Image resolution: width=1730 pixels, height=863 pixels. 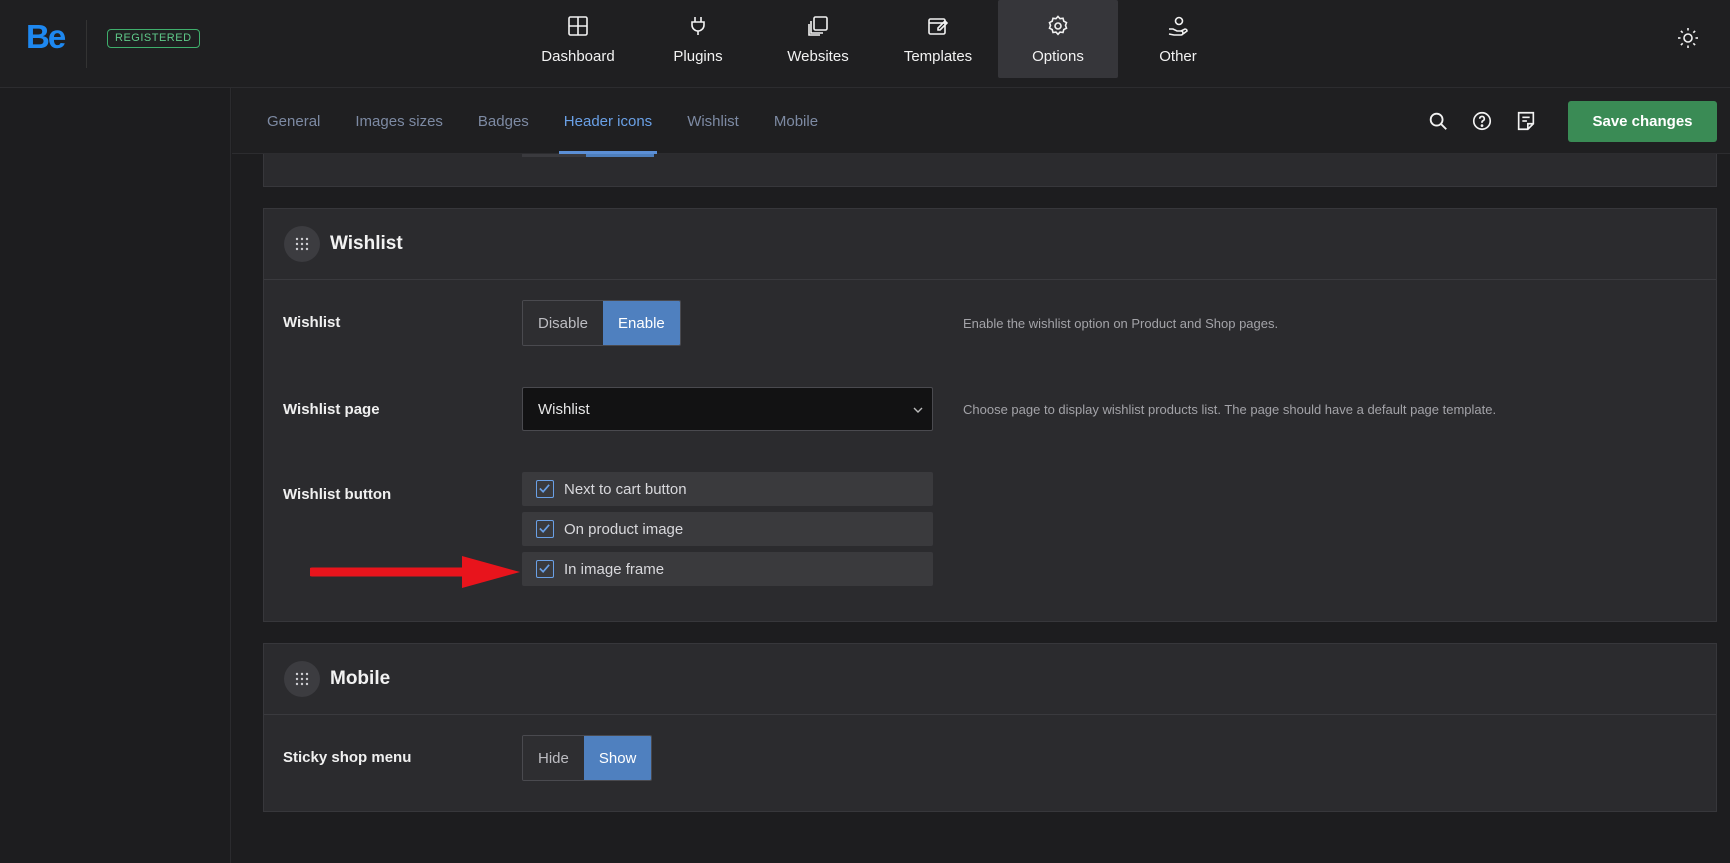 I want to click on checkbox-label: On product image, so click(x=624, y=529).